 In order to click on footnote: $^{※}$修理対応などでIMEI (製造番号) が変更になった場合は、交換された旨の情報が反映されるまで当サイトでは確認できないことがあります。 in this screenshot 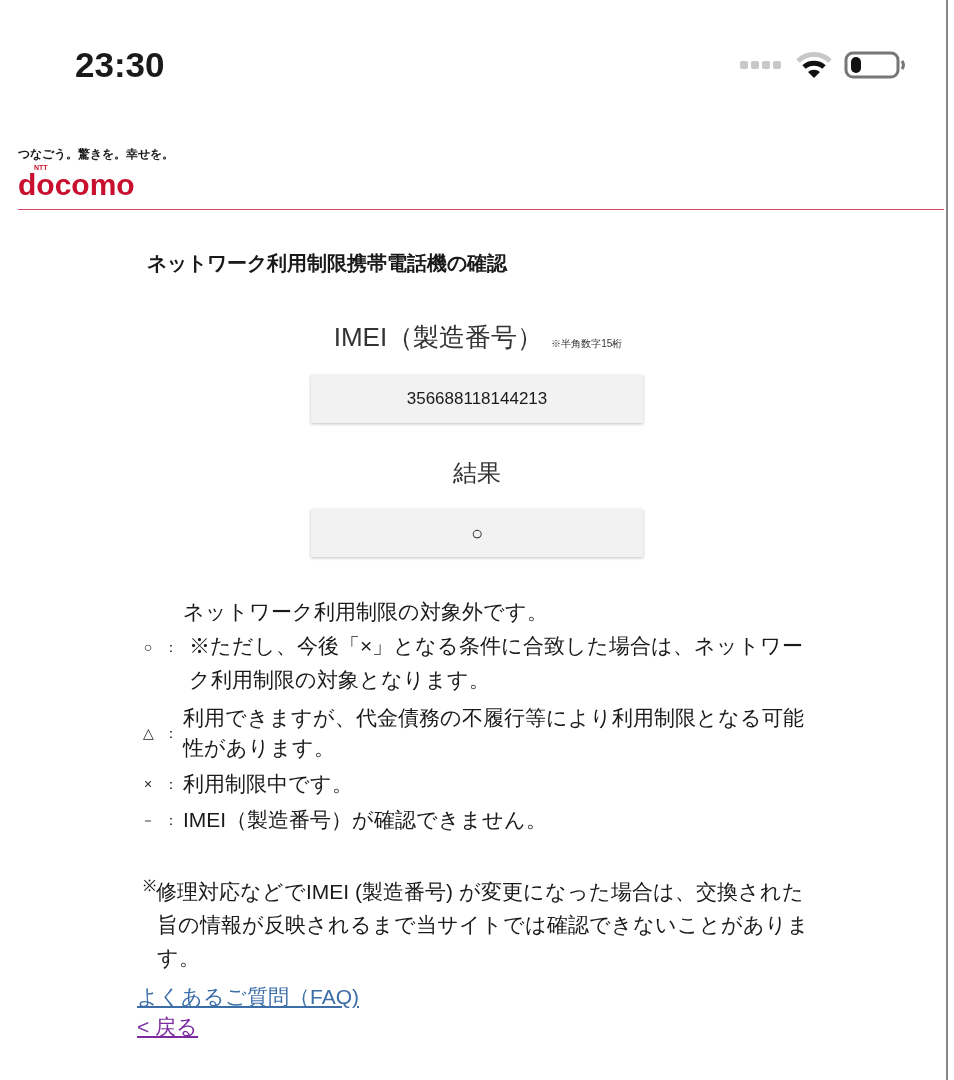, I will do `click(476, 923)`.